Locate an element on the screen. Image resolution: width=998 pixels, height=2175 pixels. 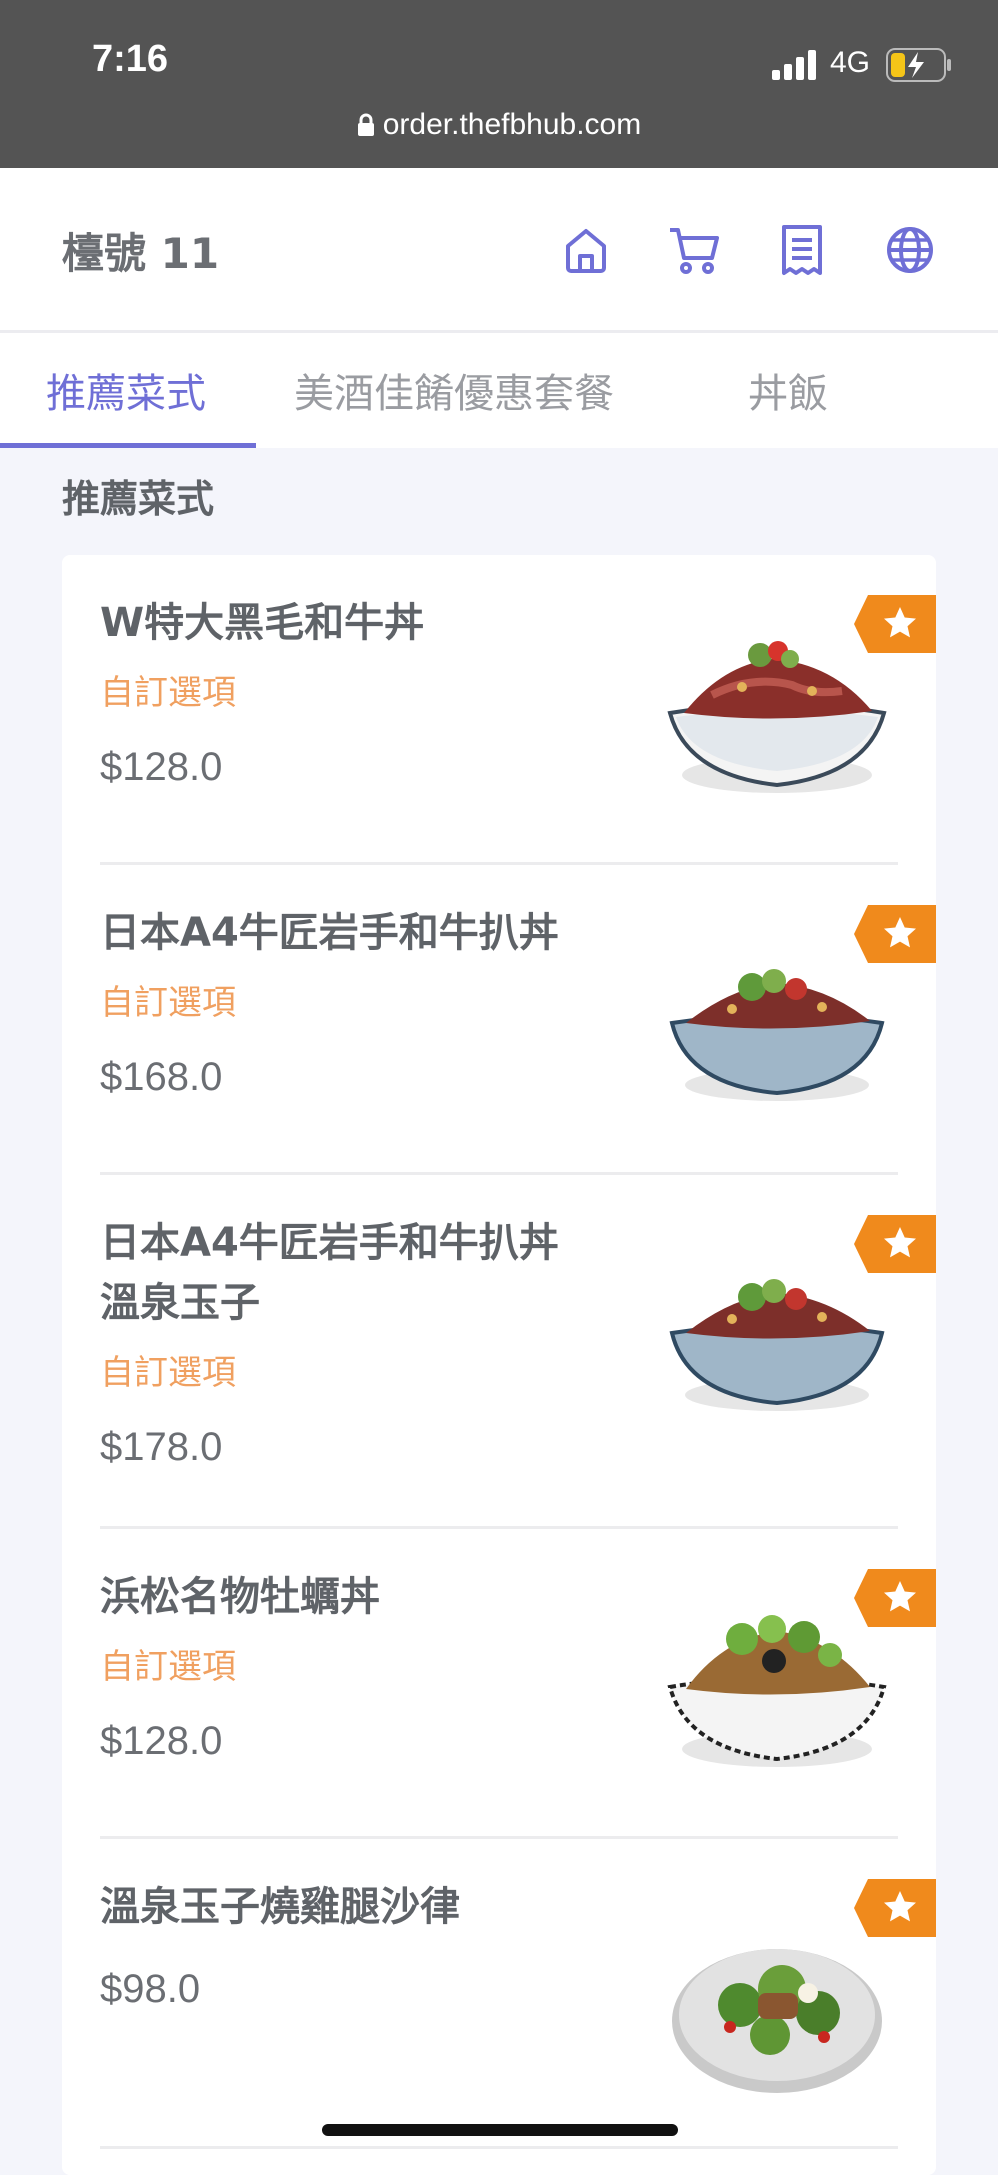
home-indicator is located at coordinates (500, 2130).